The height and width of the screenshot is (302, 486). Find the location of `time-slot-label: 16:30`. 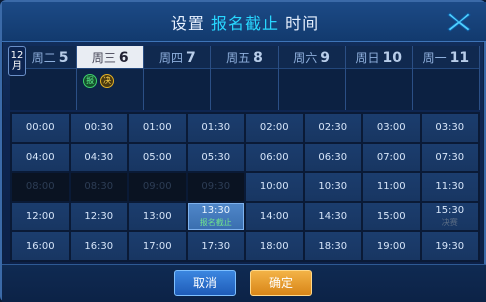

time-slot-label: 16:30 is located at coordinates (99, 246).